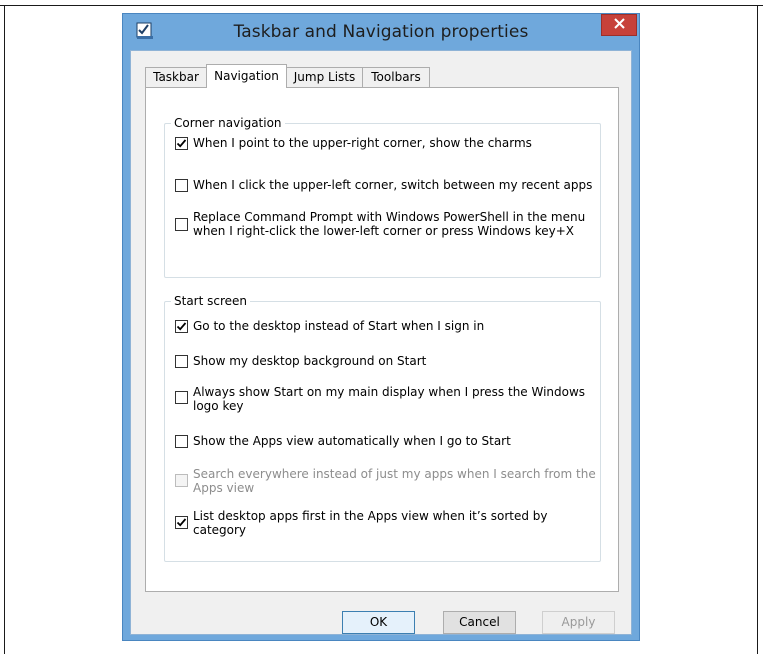 This screenshot has width=763, height=654. I want to click on cancel-button: Cancel, so click(479, 622).